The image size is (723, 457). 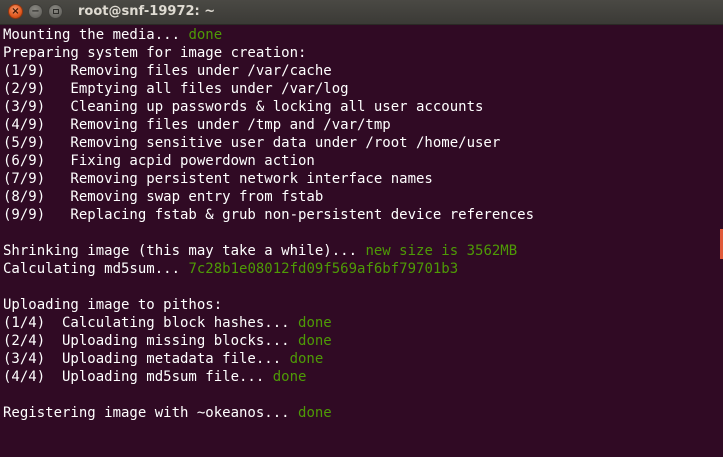 I want to click on close-icon: ×, so click(x=15, y=11).